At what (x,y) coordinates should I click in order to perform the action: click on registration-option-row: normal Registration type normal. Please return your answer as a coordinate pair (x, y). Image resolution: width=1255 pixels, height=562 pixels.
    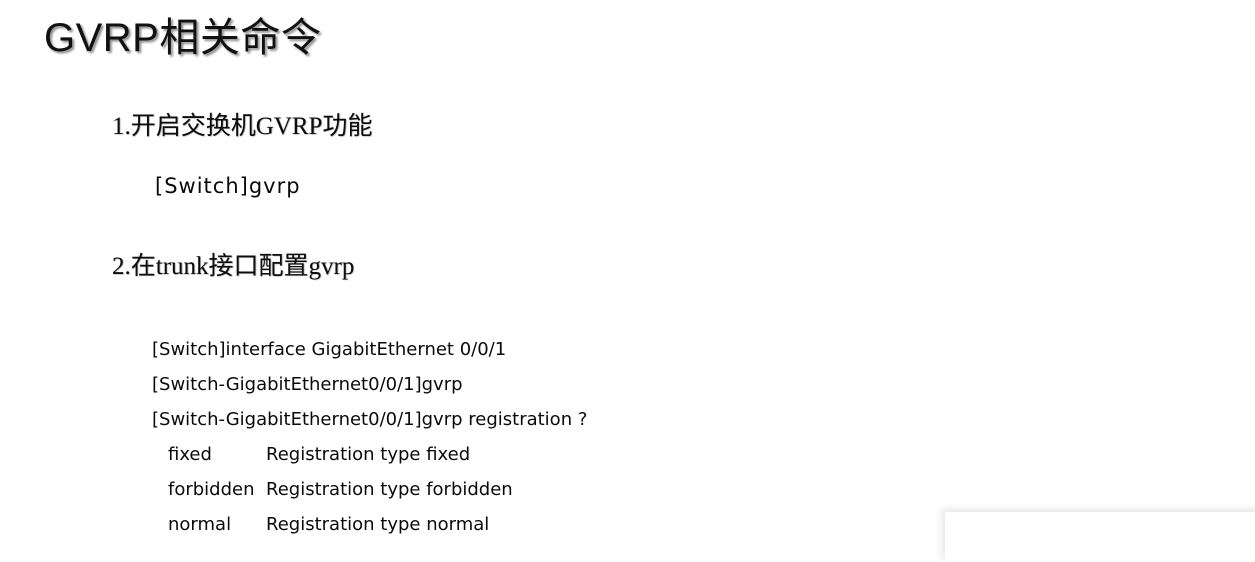
    Looking at the image, I should click on (340, 524).